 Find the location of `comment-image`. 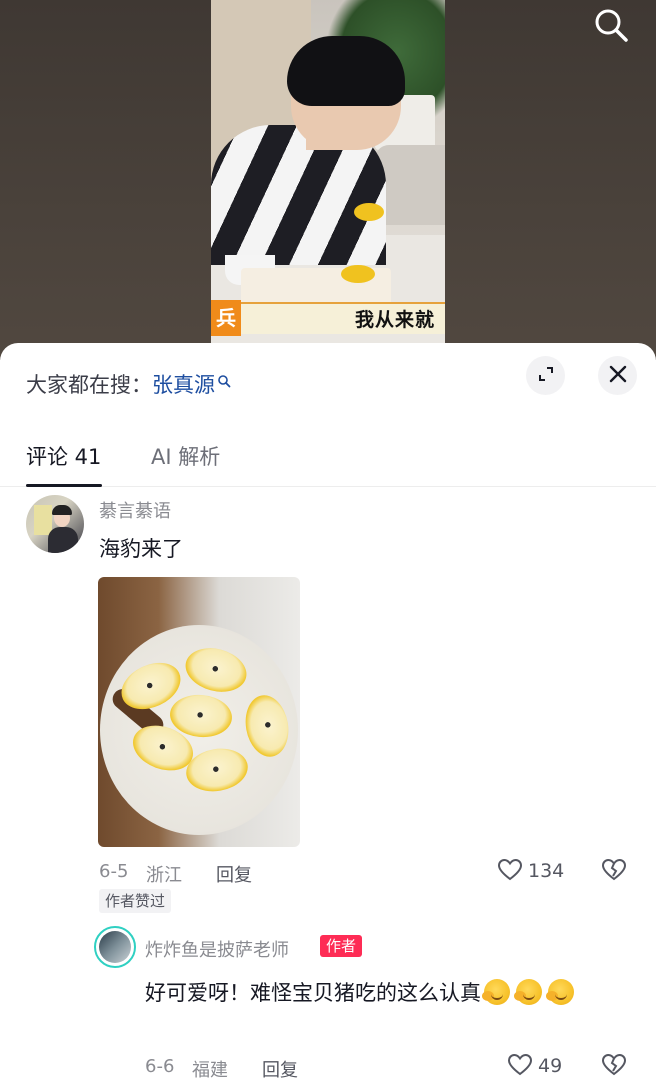

comment-image is located at coordinates (199, 712).